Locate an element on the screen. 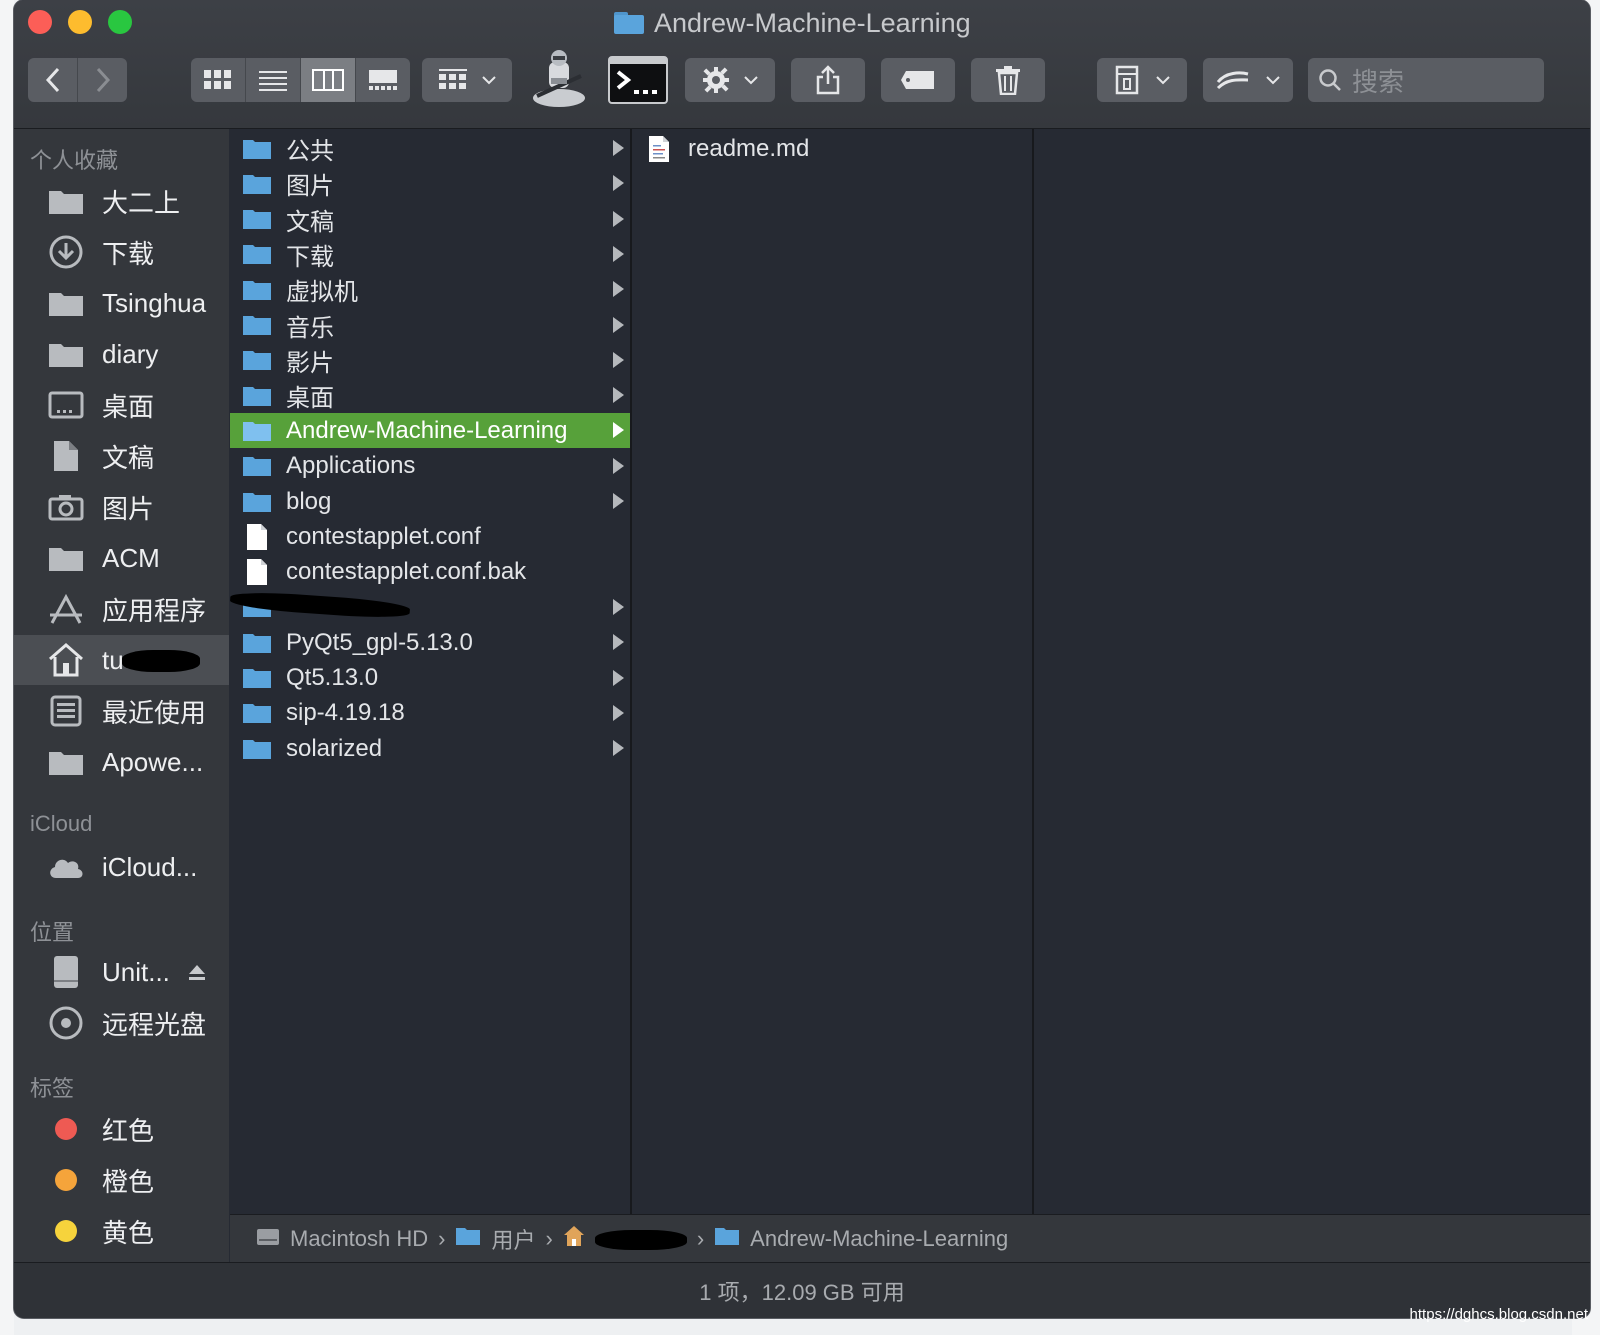 The image size is (1600, 1335). sidebar-item-tsinghua: Tsinghua is located at coordinates (121, 303).